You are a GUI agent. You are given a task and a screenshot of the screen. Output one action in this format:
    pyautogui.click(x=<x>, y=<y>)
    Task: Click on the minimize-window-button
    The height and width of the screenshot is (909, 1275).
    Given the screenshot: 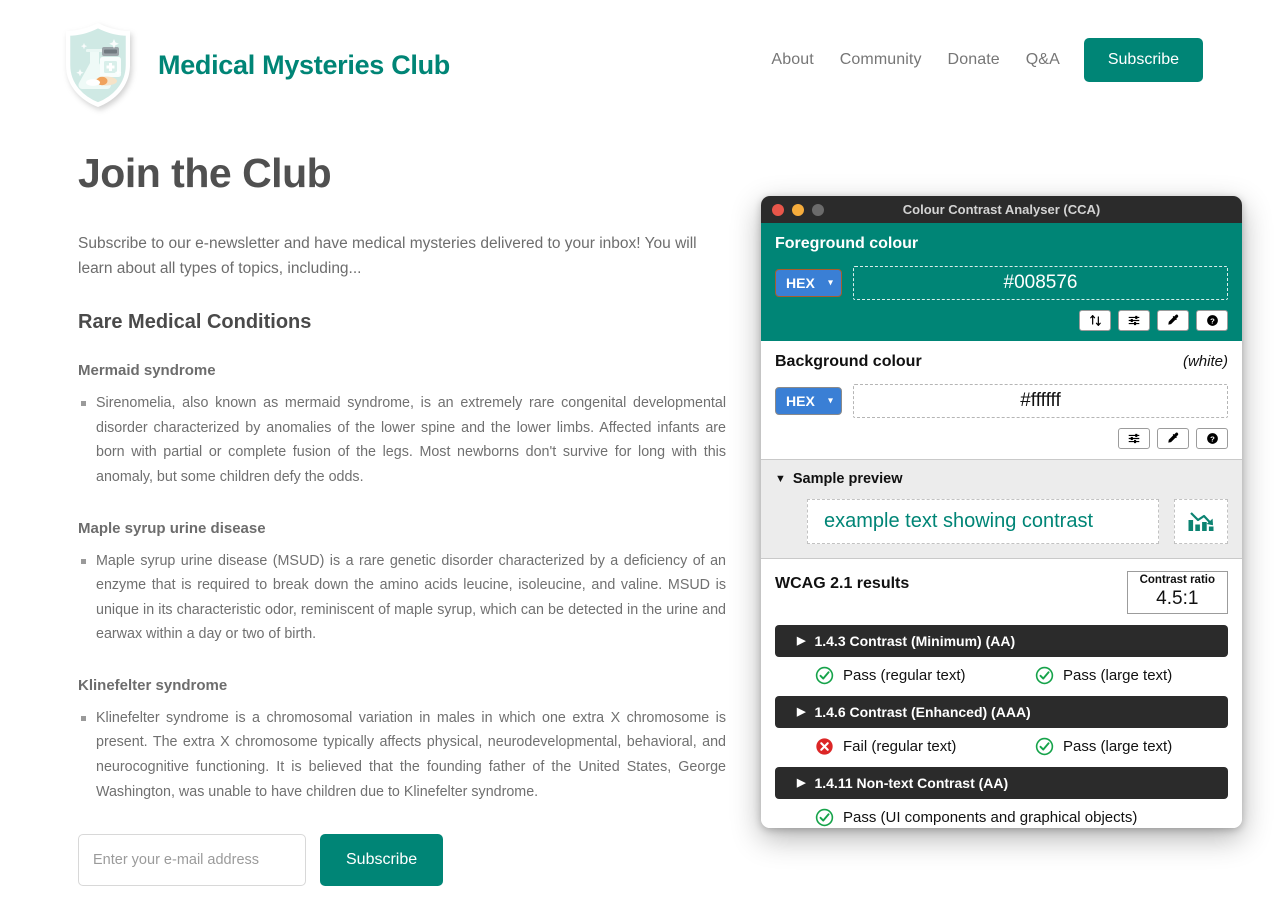 What is the action you would take?
    pyautogui.click(x=798, y=209)
    